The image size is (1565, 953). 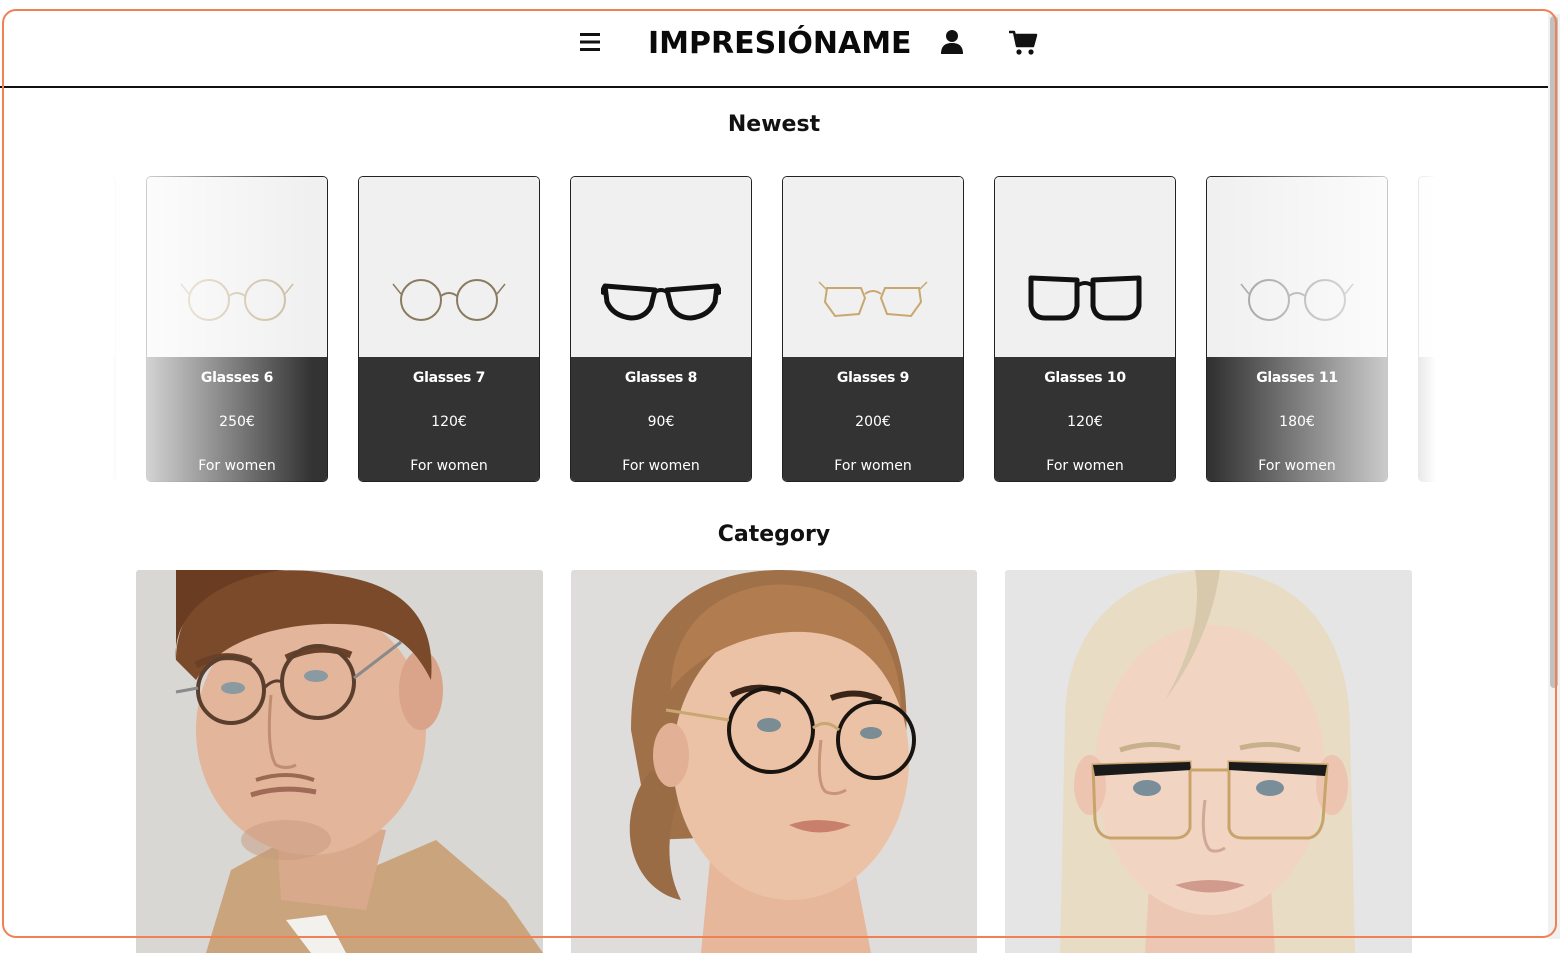 What do you see at coordinates (449, 378) in the screenshot?
I see `product-name: Glasses 7` at bounding box center [449, 378].